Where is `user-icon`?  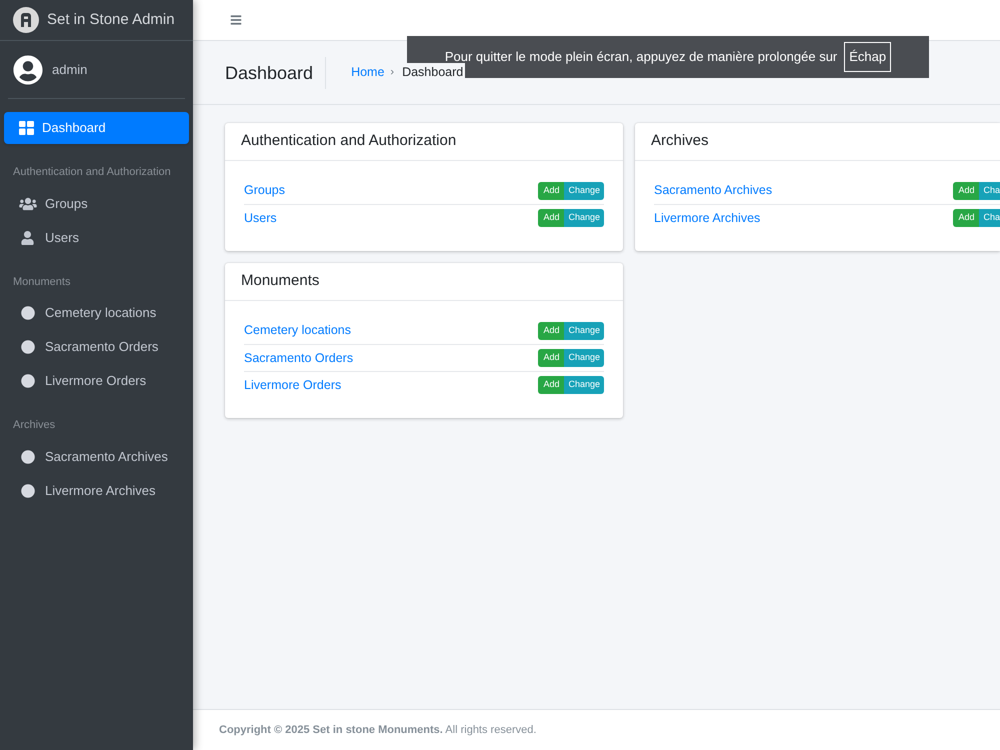
user-icon is located at coordinates (27, 237).